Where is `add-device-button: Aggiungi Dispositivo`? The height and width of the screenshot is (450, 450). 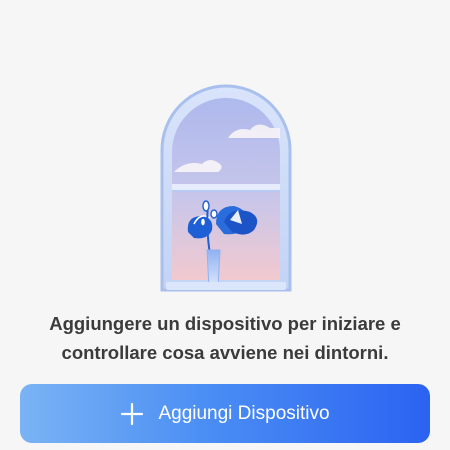 add-device-button: Aggiungi Dispositivo is located at coordinates (225, 413).